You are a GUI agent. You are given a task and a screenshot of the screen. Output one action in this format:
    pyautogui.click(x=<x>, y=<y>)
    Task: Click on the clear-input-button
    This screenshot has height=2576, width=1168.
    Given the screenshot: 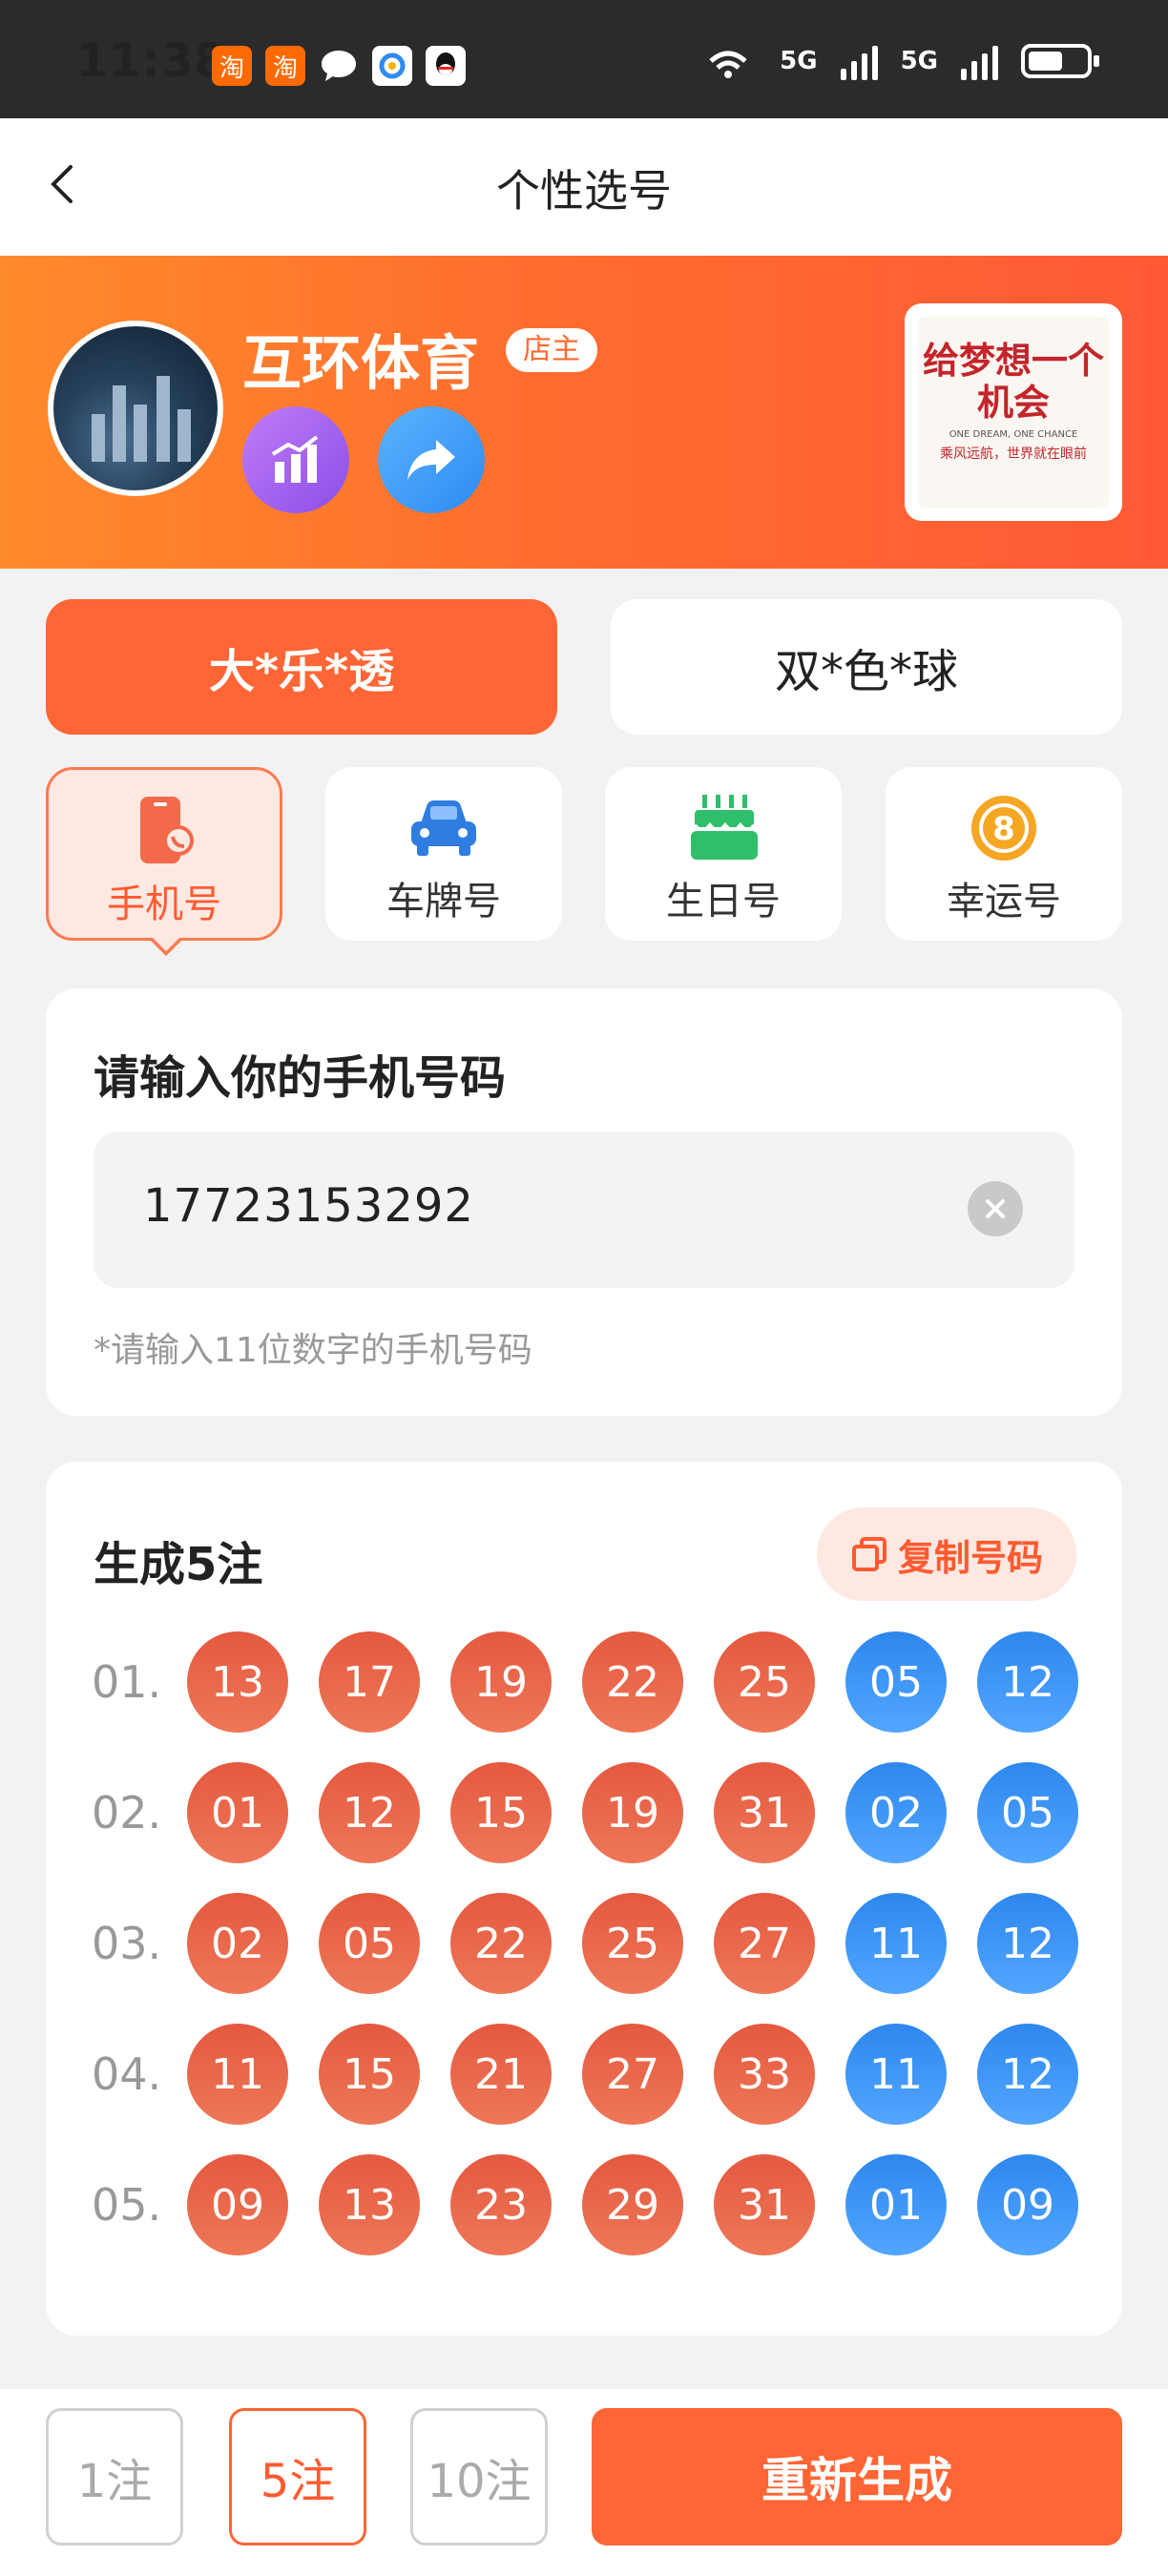 What is the action you would take?
    pyautogui.click(x=996, y=1208)
    